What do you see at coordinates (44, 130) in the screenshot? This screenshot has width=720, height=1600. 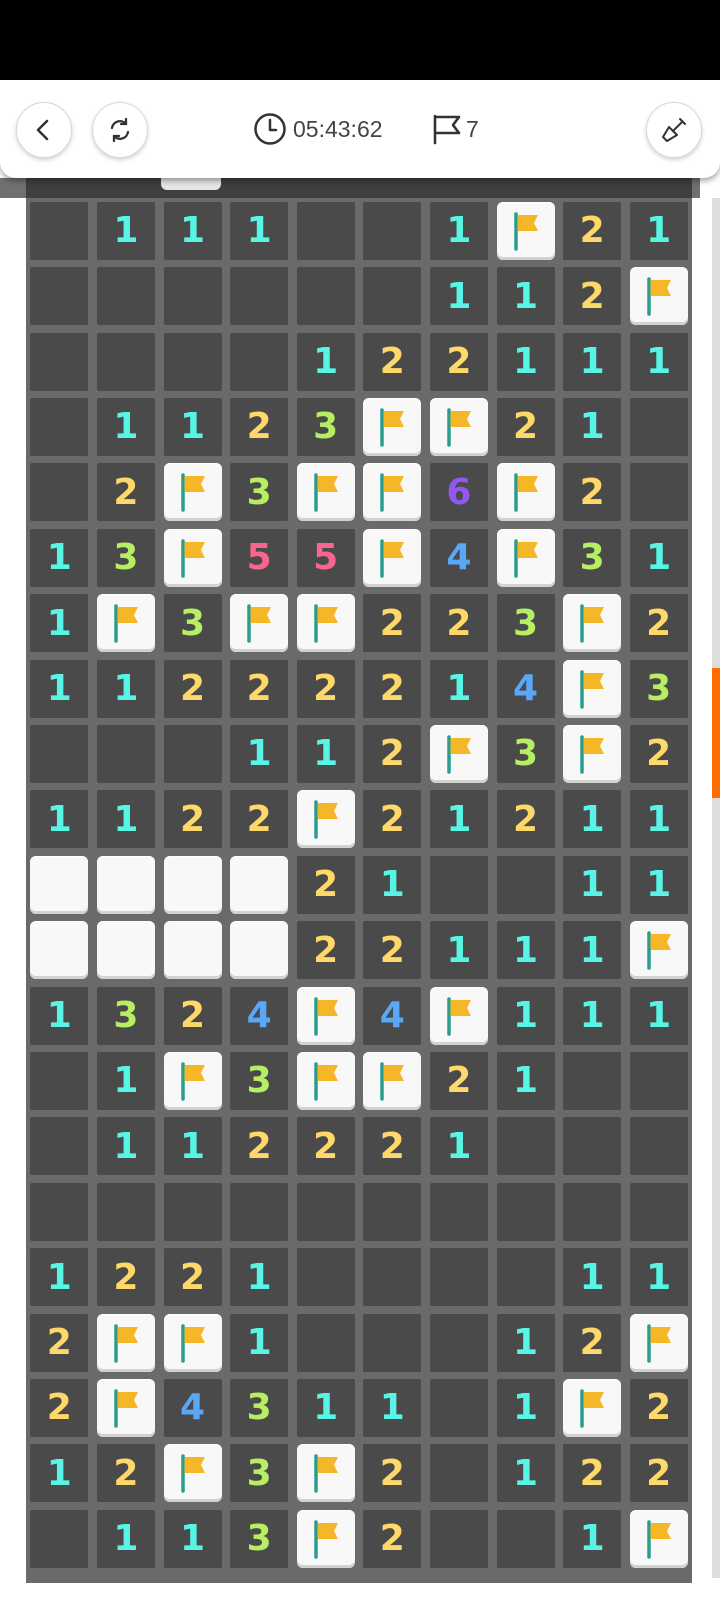 I see `back-button` at bounding box center [44, 130].